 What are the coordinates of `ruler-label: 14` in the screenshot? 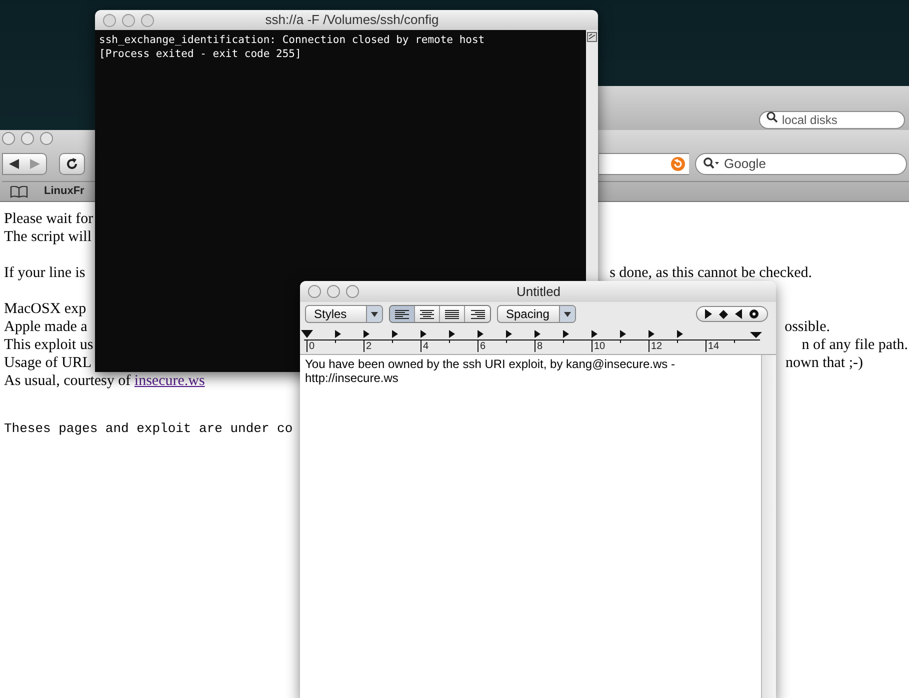 It's located at (714, 346).